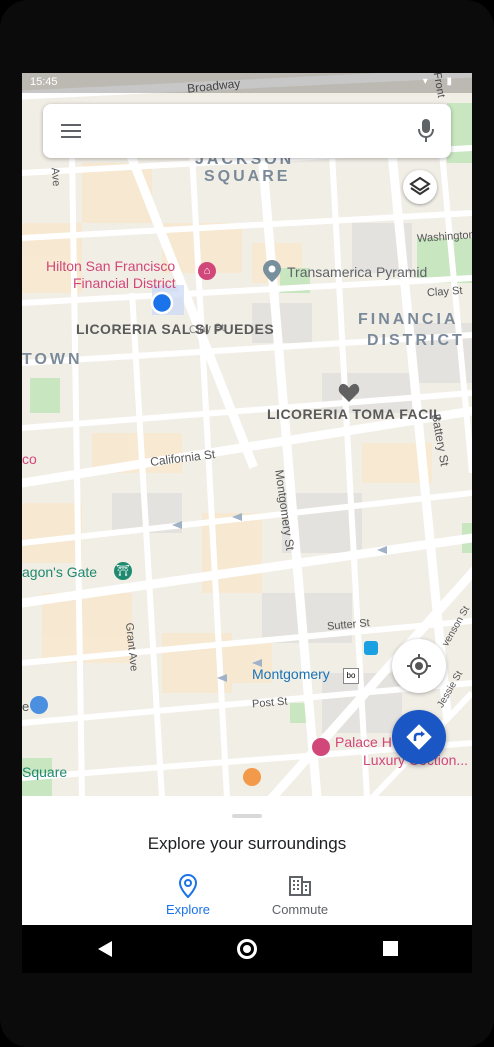 Image resolution: width=494 pixels, height=1047 pixels. Describe the element at coordinates (59, 572) in the screenshot. I see `poi-dragons-gate: agon's Gate` at that location.